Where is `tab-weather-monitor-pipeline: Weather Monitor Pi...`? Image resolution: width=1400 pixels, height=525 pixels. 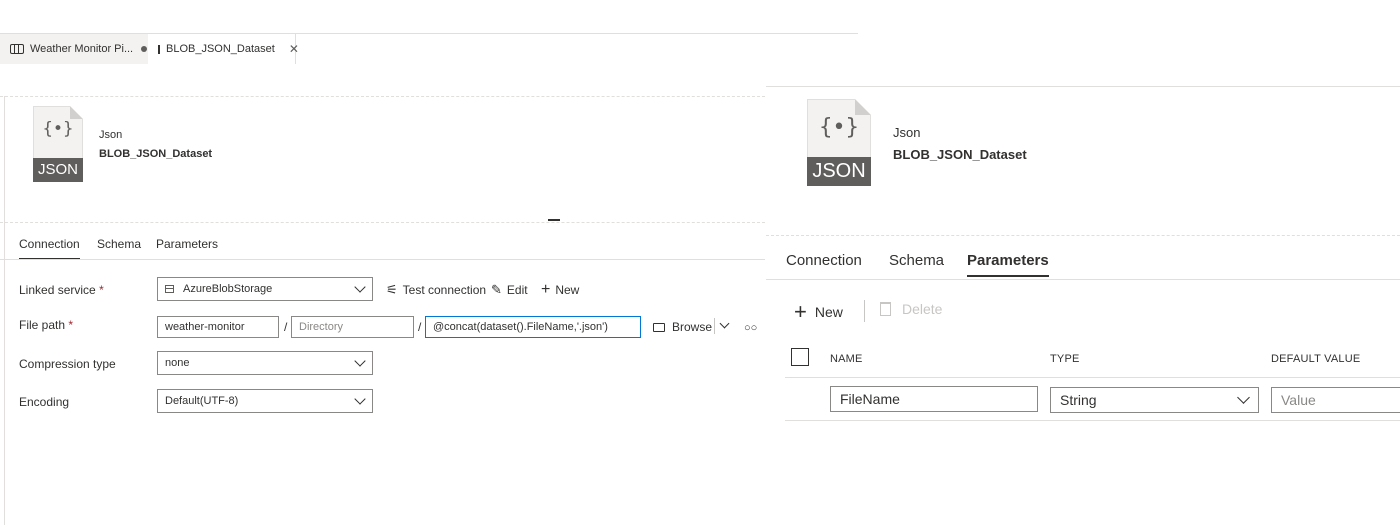
tab-weather-monitor-pipeline: Weather Monitor Pi... is located at coordinates (74, 49).